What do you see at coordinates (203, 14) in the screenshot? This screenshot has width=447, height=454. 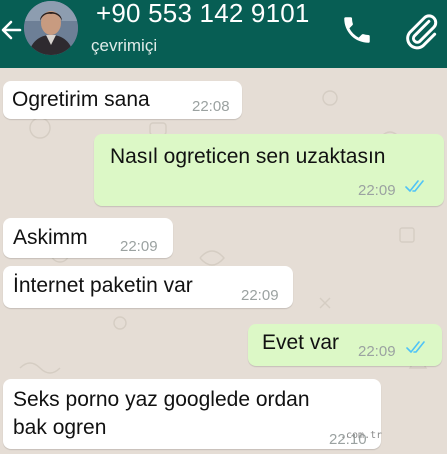 I see `contact-name: +90 553 142 9101` at bounding box center [203, 14].